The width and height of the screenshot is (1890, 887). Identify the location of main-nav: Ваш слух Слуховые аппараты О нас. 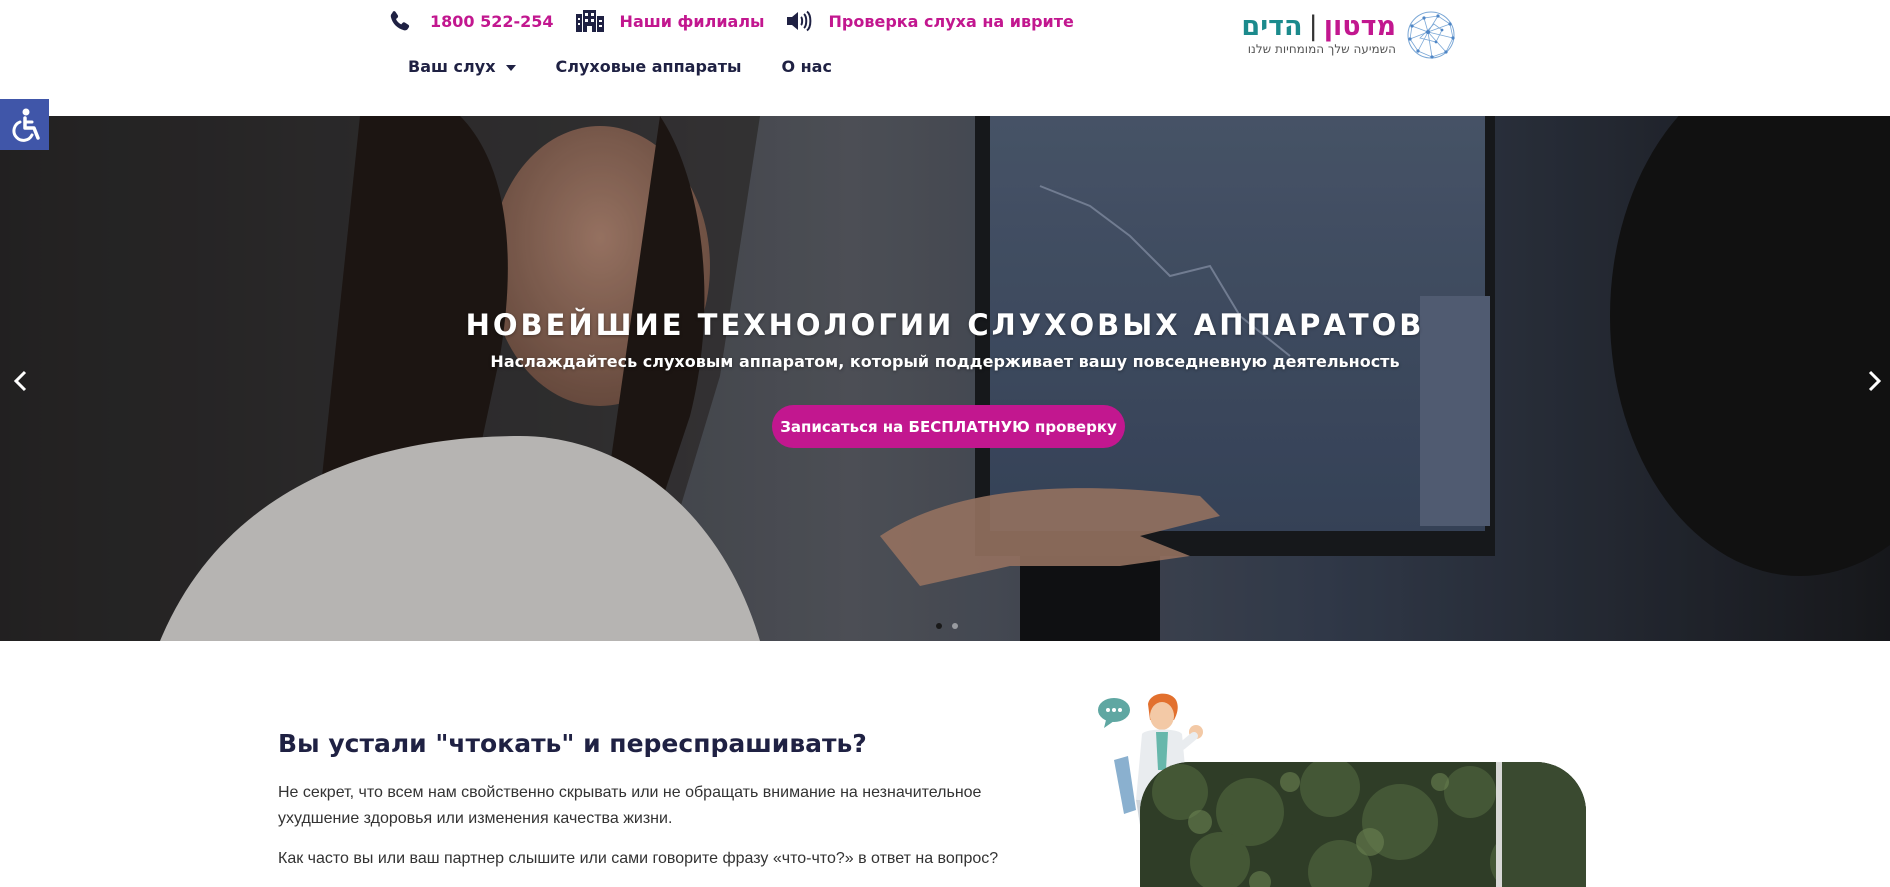
(620, 66).